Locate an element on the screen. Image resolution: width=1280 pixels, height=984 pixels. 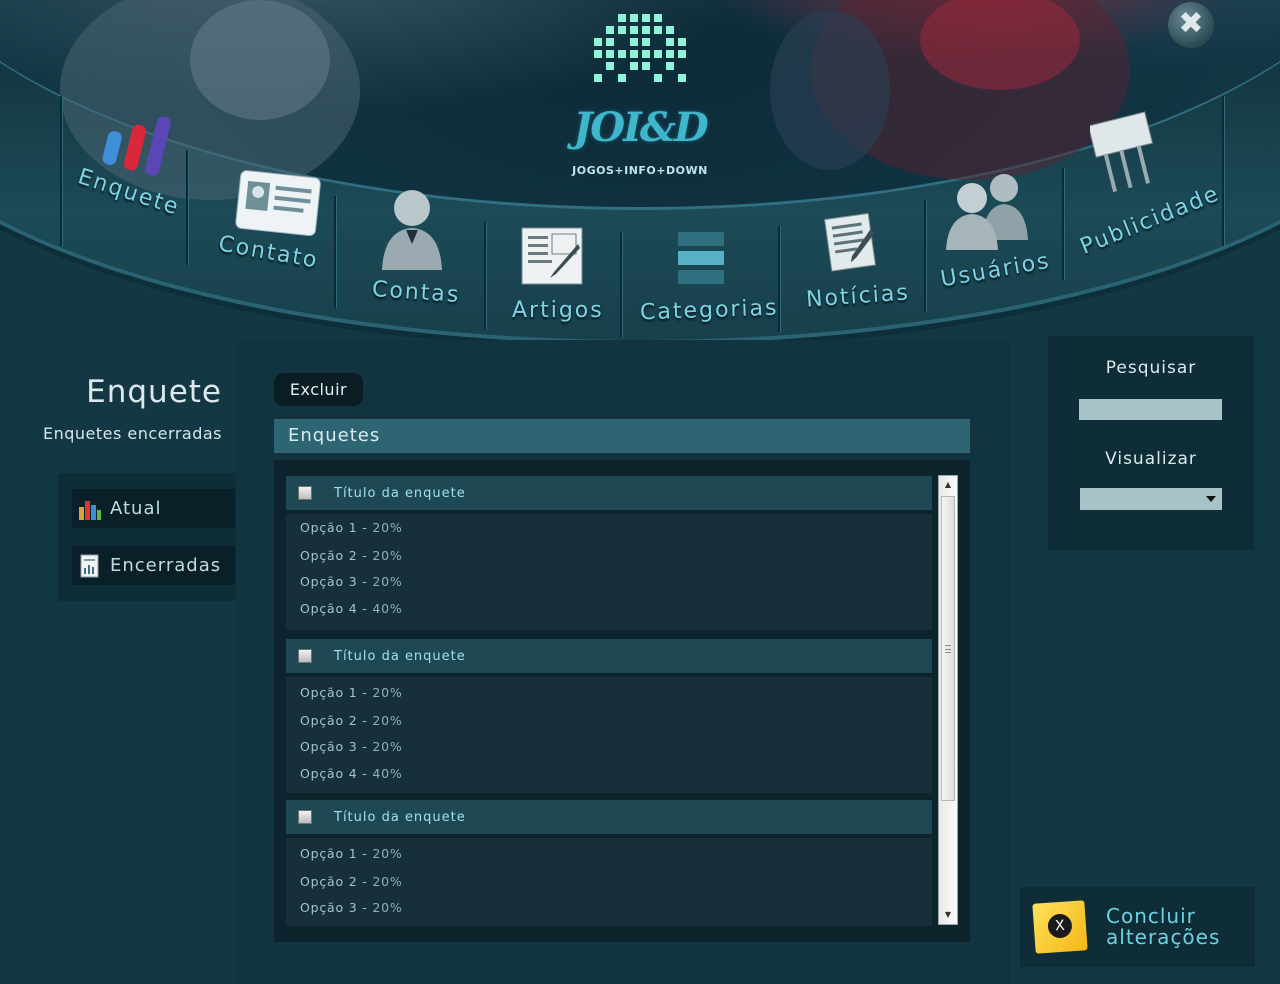
panel-title: Enquetes is located at coordinates (622, 436).